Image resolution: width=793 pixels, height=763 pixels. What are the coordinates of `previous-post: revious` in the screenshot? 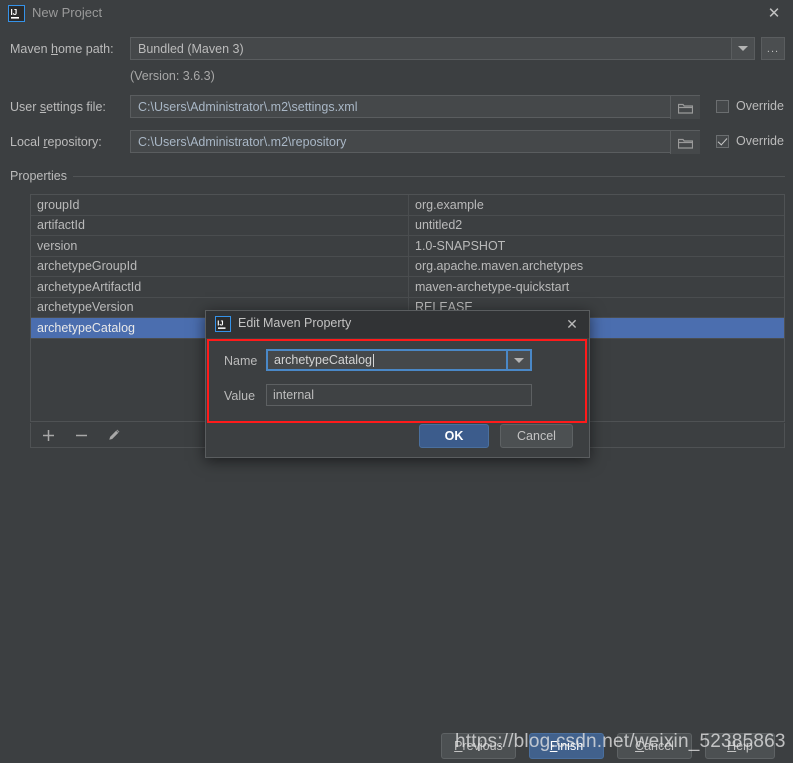 It's located at (482, 746).